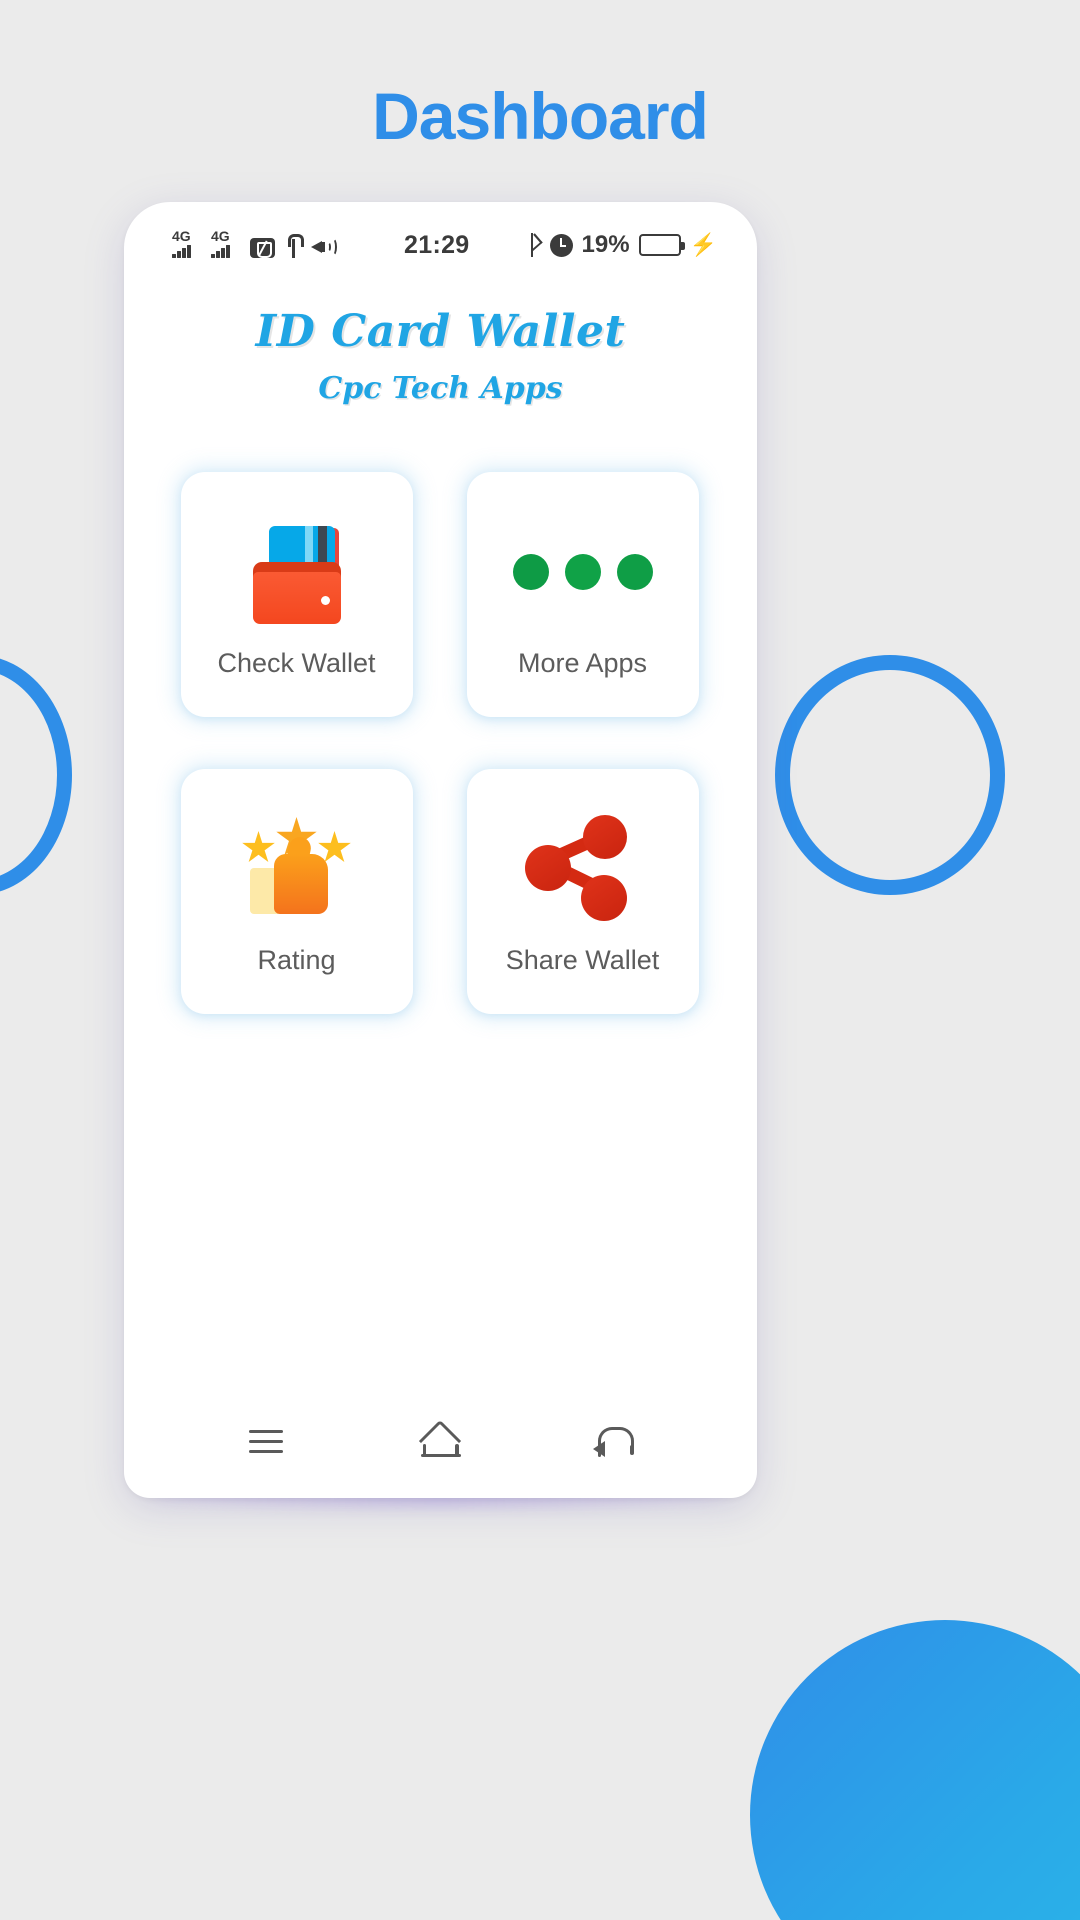 This screenshot has width=1080, height=1920. I want to click on share-nodes-icon, so click(583, 869).